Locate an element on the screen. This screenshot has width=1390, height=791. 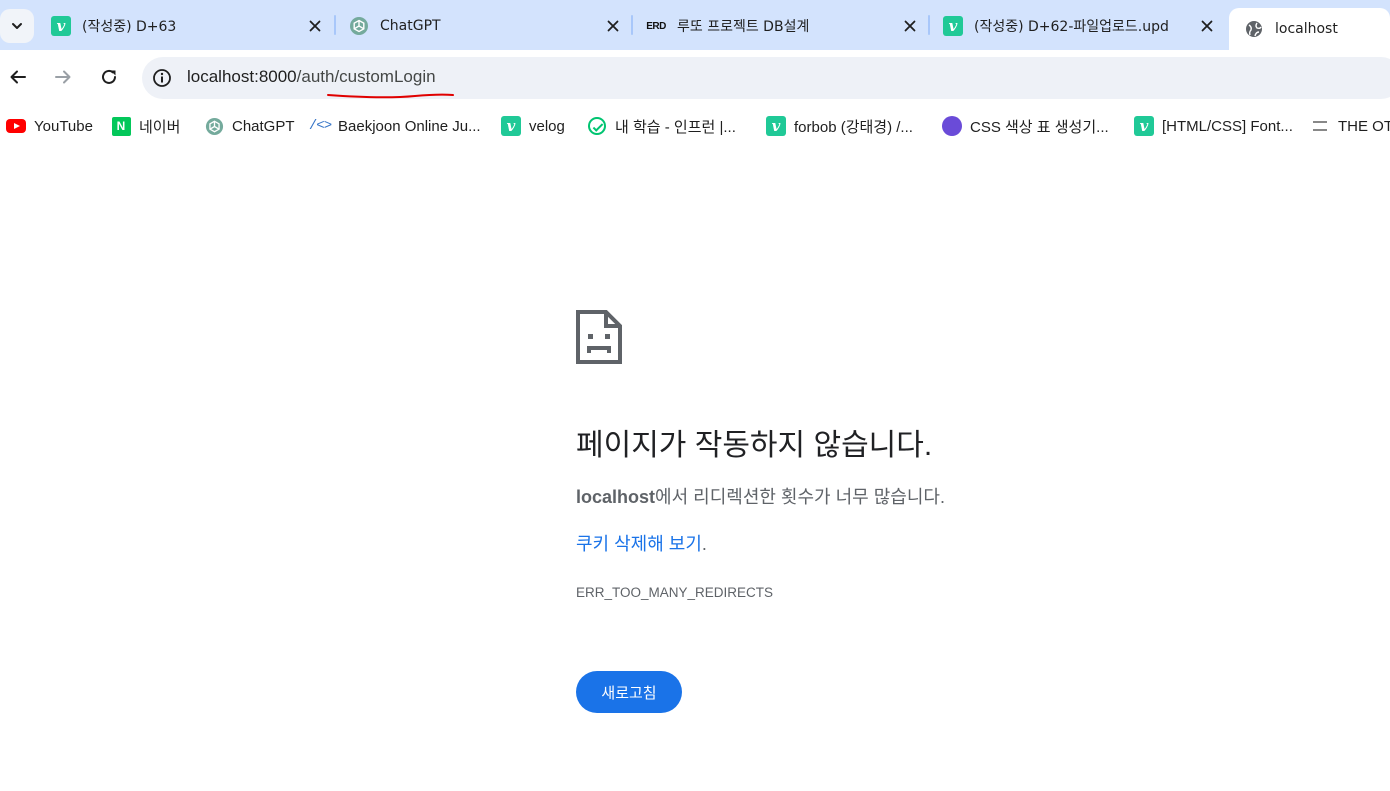
bookmark-chatgpt: ChatGPT is located at coordinates (249, 126).